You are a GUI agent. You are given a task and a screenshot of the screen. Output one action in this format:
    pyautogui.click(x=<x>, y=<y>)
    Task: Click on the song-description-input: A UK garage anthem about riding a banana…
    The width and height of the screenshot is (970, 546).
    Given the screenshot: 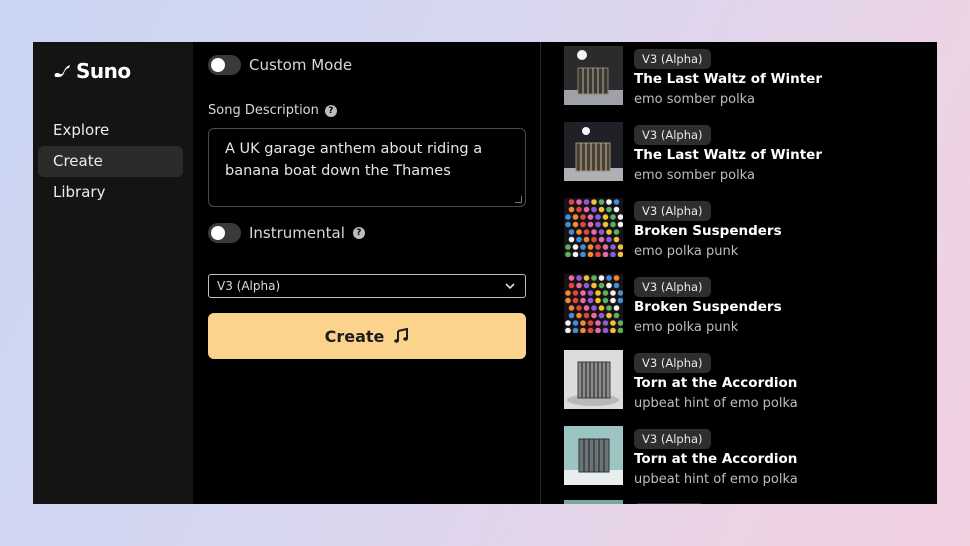 What is the action you would take?
    pyautogui.click(x=367, y=167)
    